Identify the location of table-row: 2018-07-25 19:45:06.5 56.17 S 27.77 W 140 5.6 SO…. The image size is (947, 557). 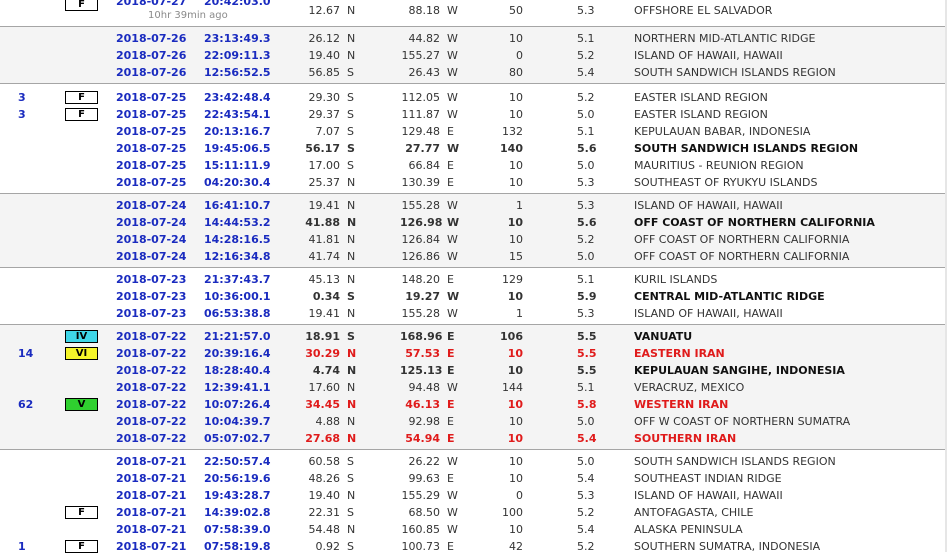
(473, 148).